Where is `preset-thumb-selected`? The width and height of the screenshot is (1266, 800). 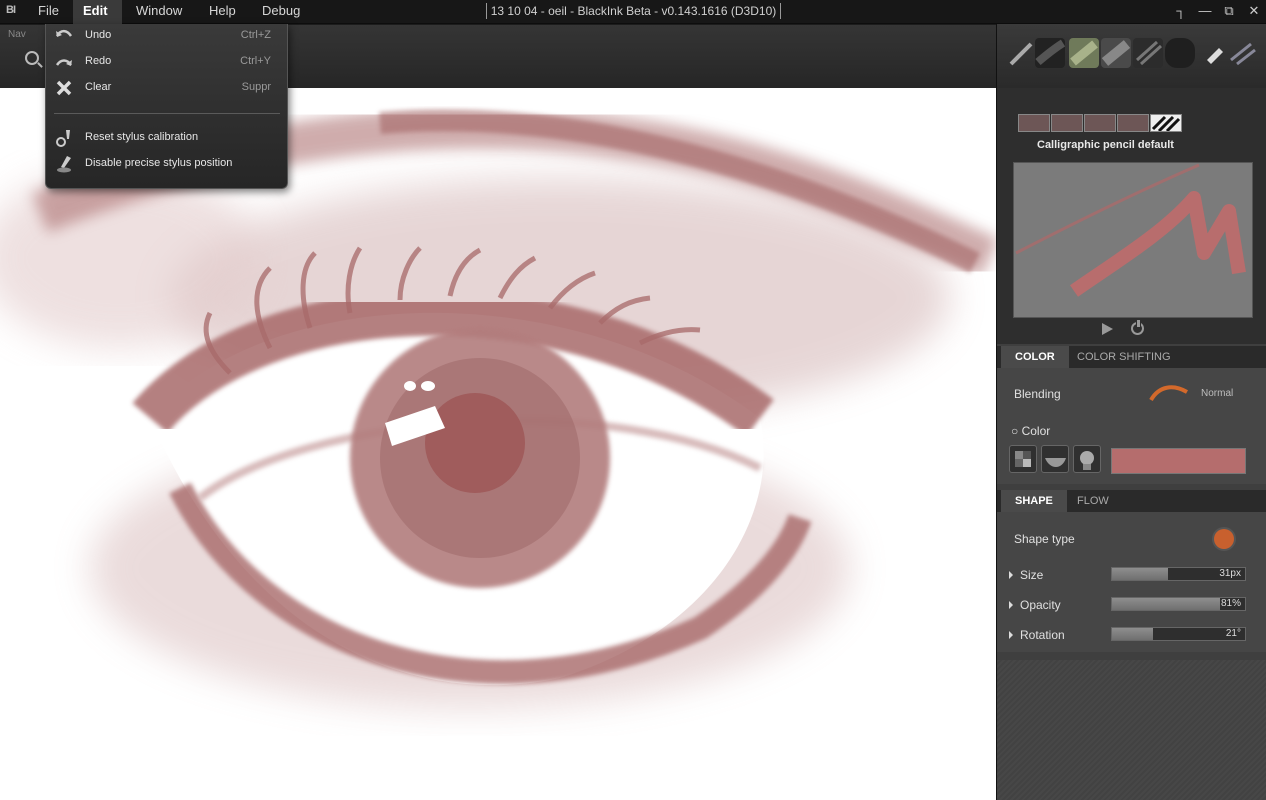 preset-thumb-selected is located at coordinates (1166, 123).